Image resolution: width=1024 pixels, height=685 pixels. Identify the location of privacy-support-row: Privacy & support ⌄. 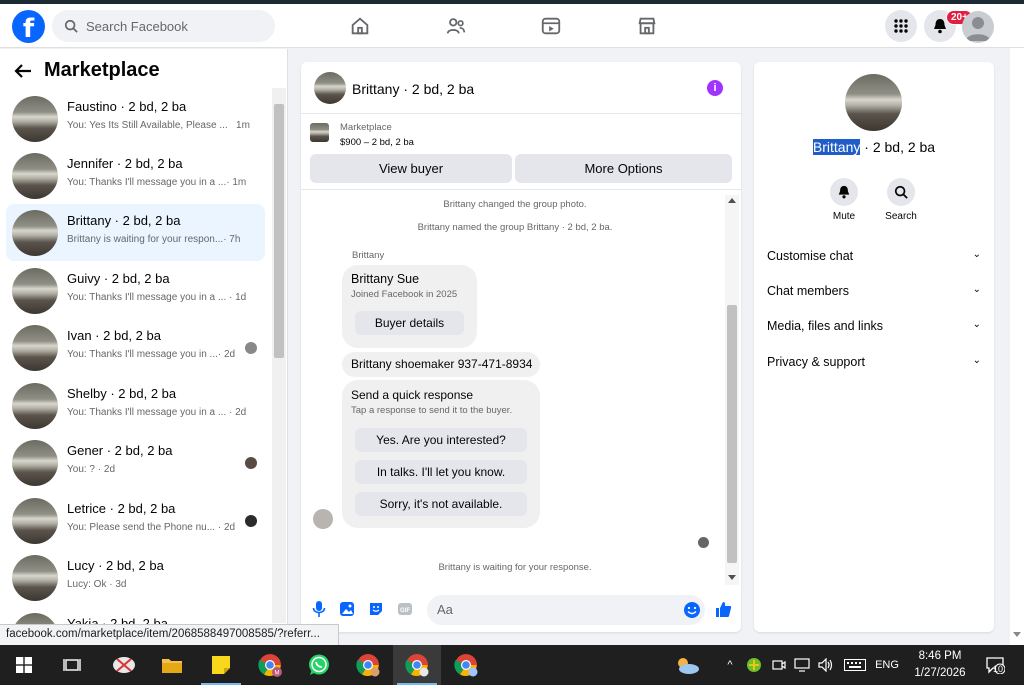
(874, 362).